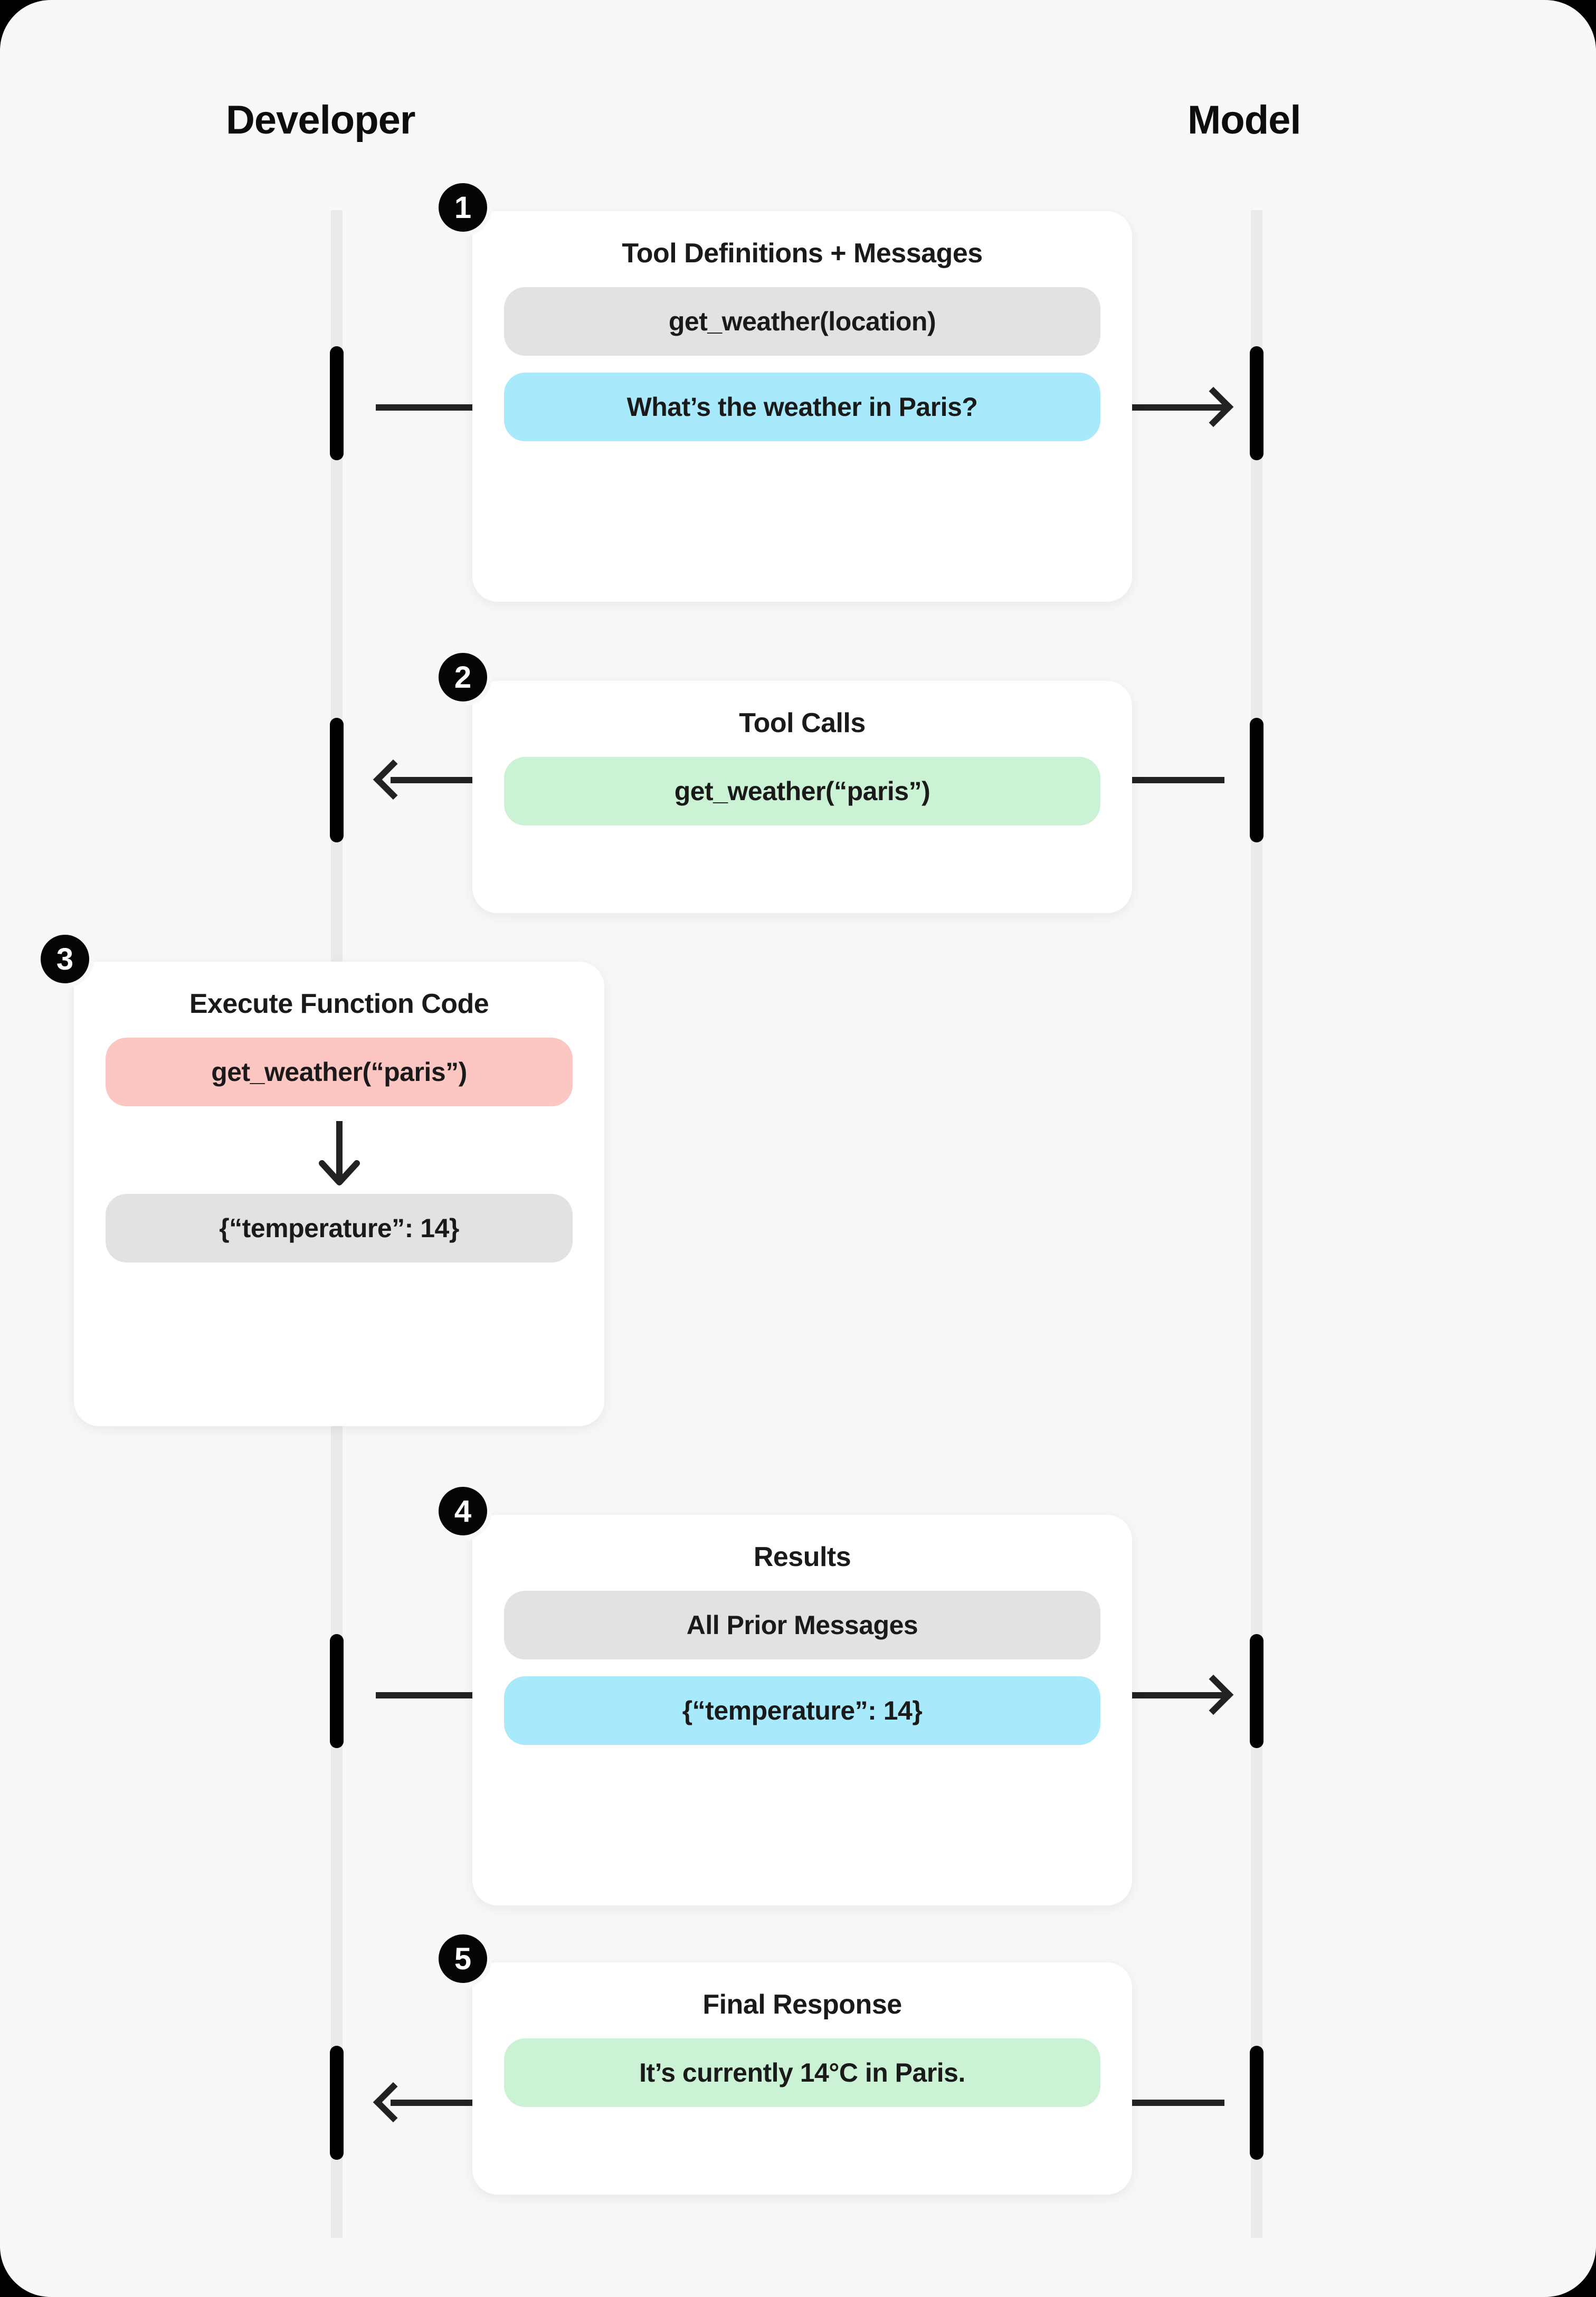  Describe the element at coordinates (802, 321) in the screenshot. I see `step-card-1-pill-1: get_weather(location)` at that location.